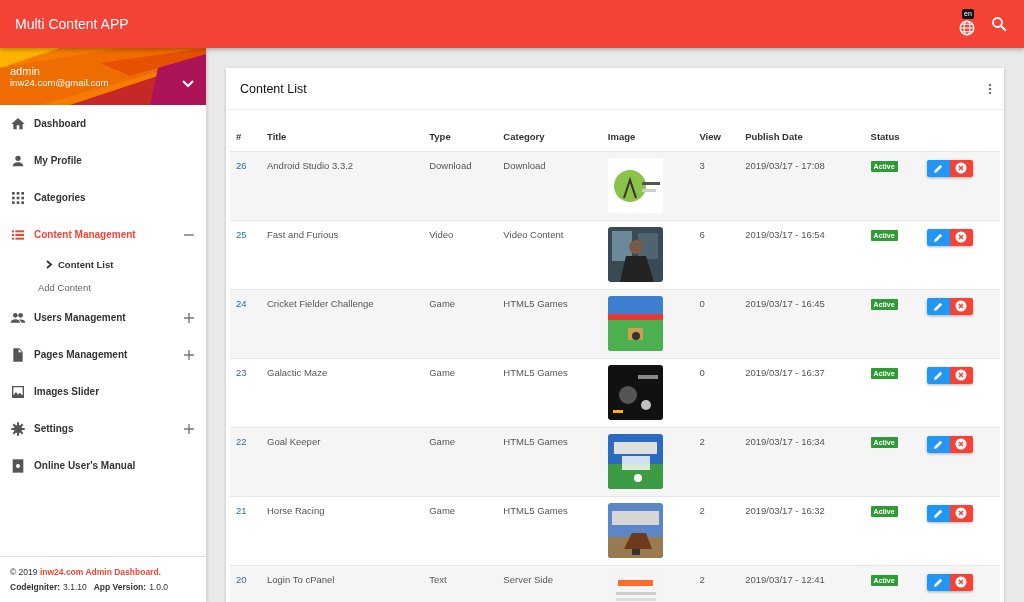 Image resolution: width=1024 pixels, height=602 pixels. What do you see at coordinates (75, 587) in the screenshot?
I see `framework-version: 3.1.10` at bounding box center [75, 587].